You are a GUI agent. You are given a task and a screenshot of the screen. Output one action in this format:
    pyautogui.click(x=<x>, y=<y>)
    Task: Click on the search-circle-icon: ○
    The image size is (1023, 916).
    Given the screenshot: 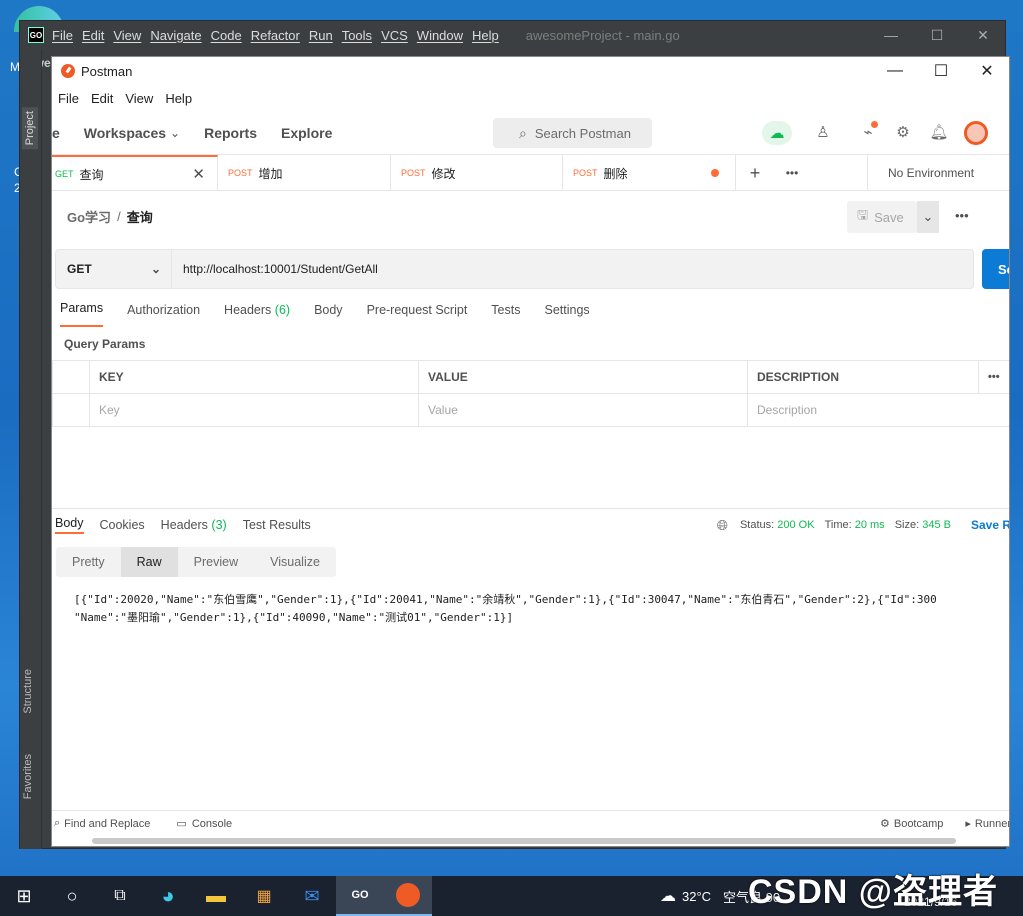 What is the action you would take?
    pyautogui.click(x=72, y=896)
    